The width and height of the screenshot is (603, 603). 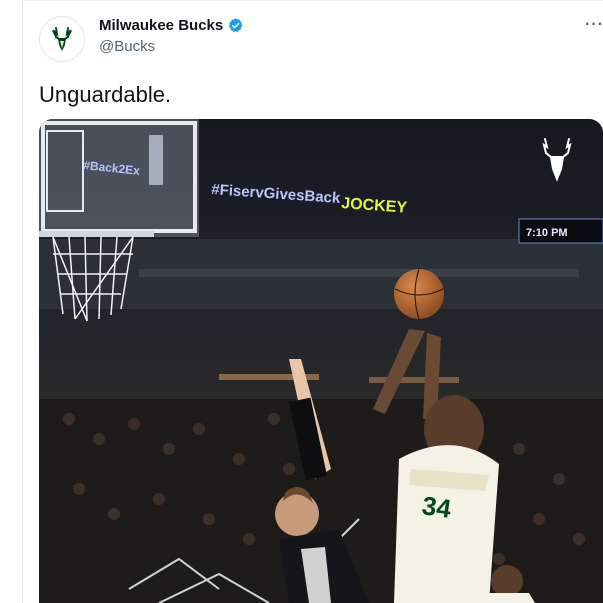 What do you see at coordinates (105, 94) in the screenshot?
I see `tweet-text: Unguardable.` at bounding box center [105, 94].